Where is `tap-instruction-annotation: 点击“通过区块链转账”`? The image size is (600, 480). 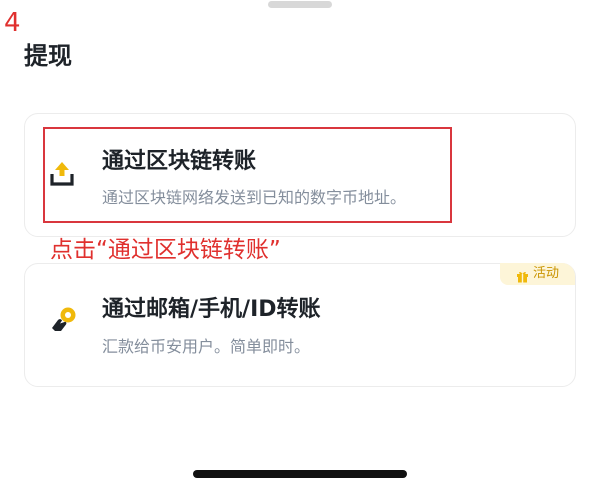 tap-instruction-annotation: 点击“通过区块链转账” is located at coordinates (165, 250).